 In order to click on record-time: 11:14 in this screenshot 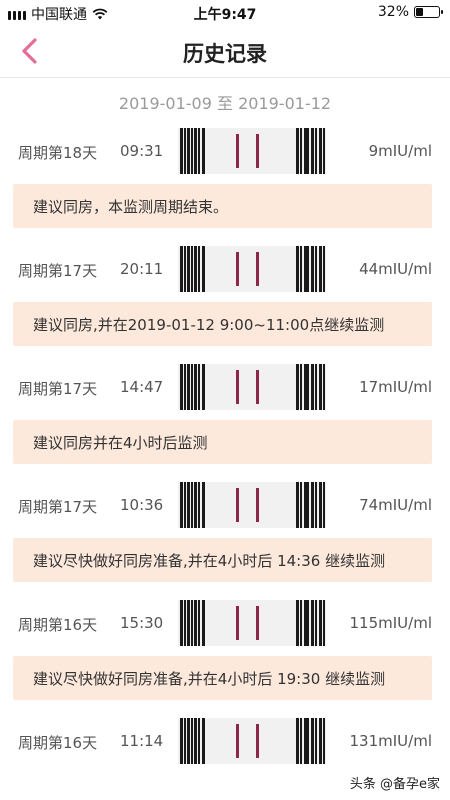, I will do `click(142, 741)`.